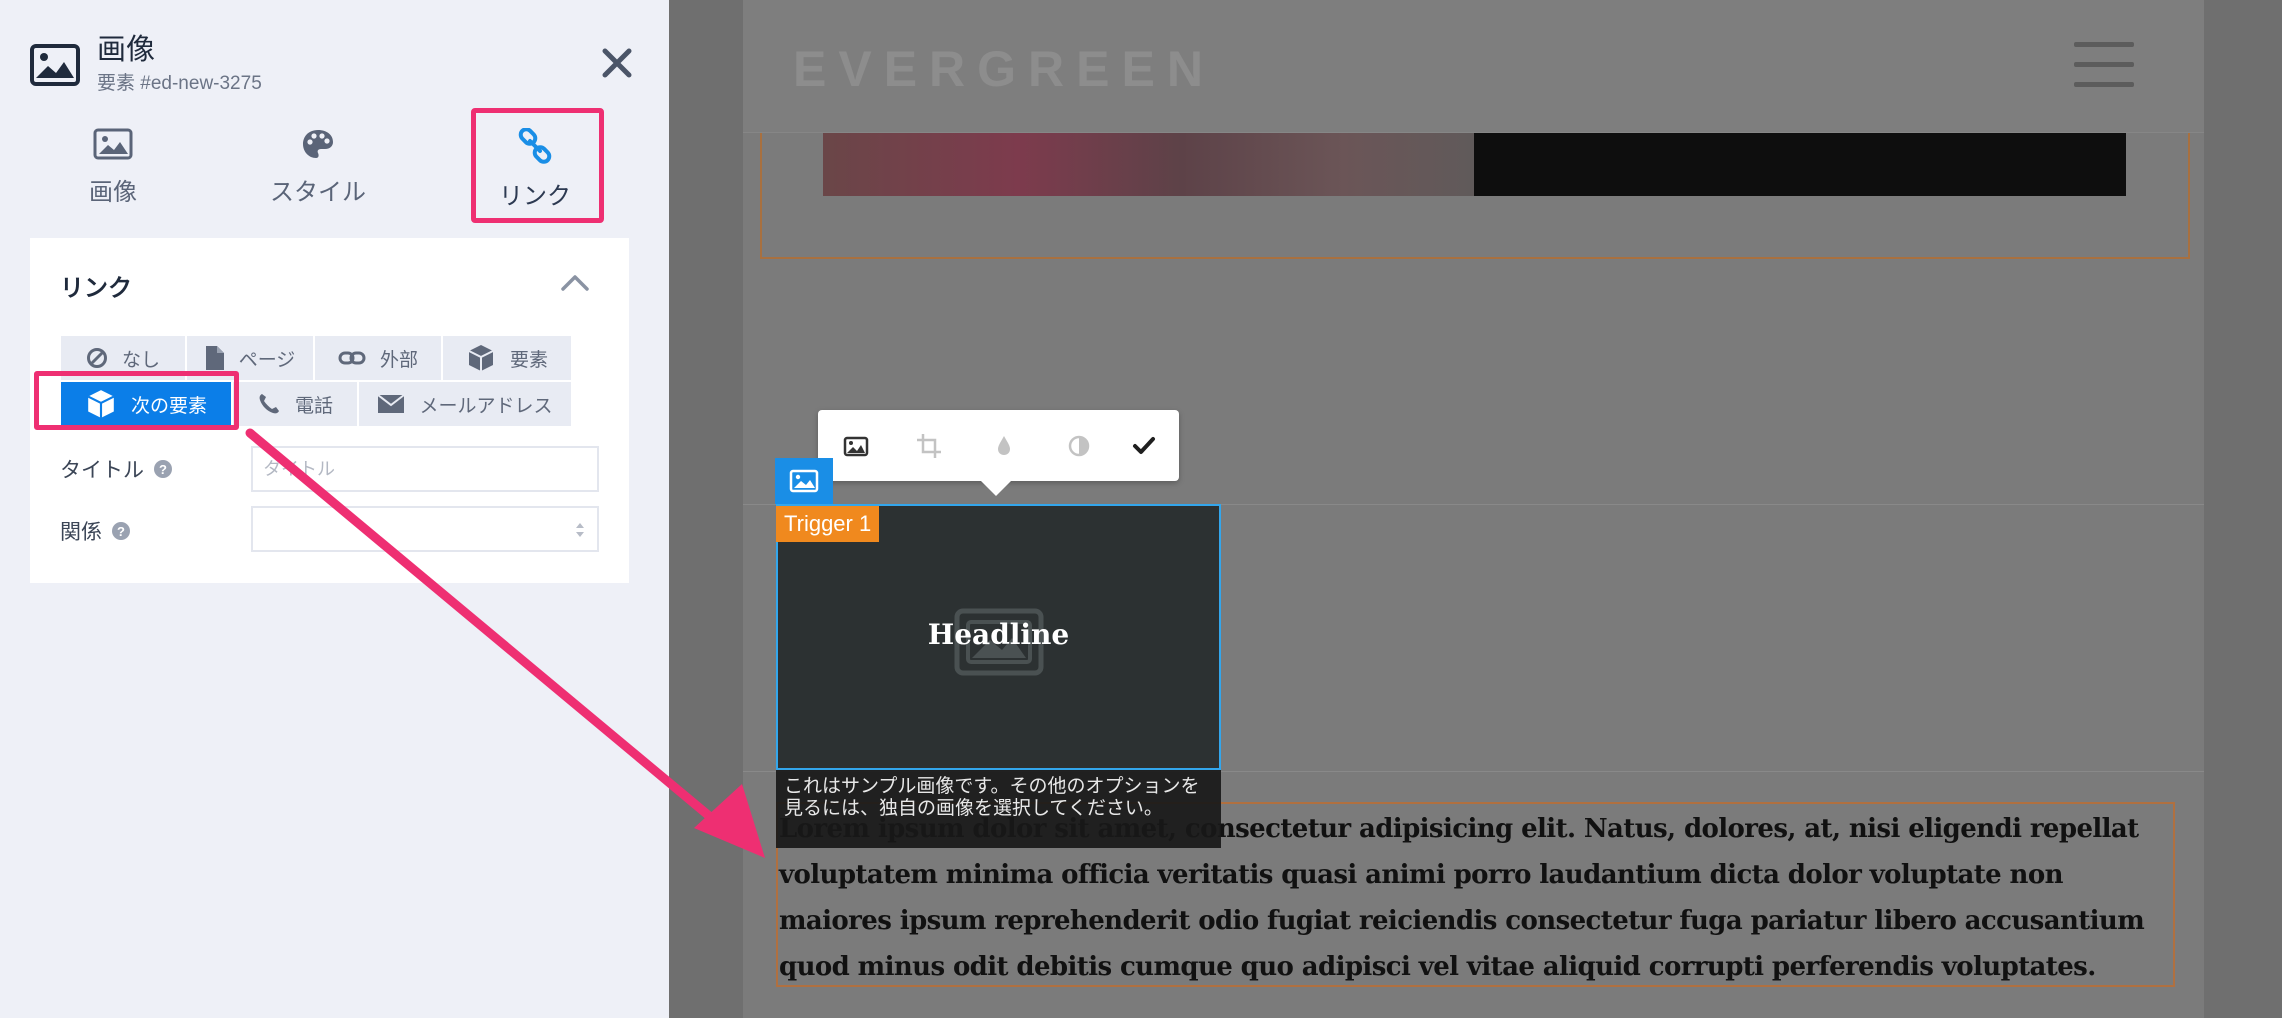  I want to click on link-type-email: メールアドレス, so click(466, 404).